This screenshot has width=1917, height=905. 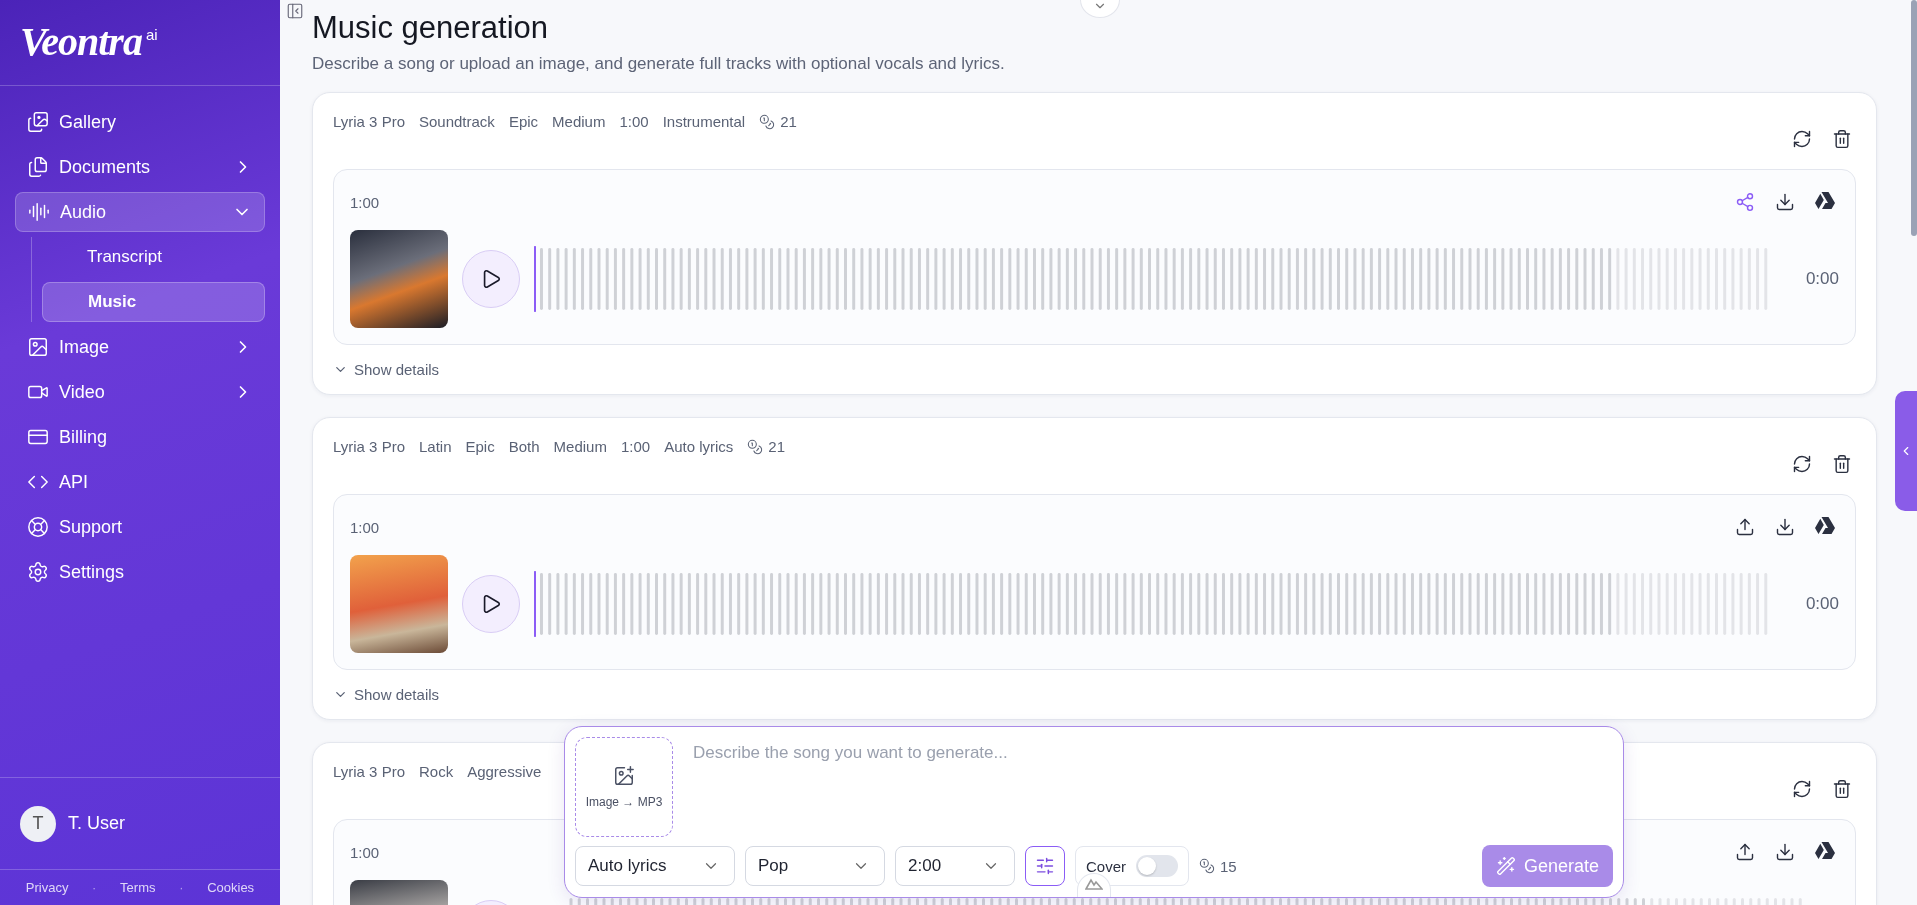 What do you see at coordinates (624, 776) in the screenshot?
I see `image-plus-icon` at bounding box center [624, 776].